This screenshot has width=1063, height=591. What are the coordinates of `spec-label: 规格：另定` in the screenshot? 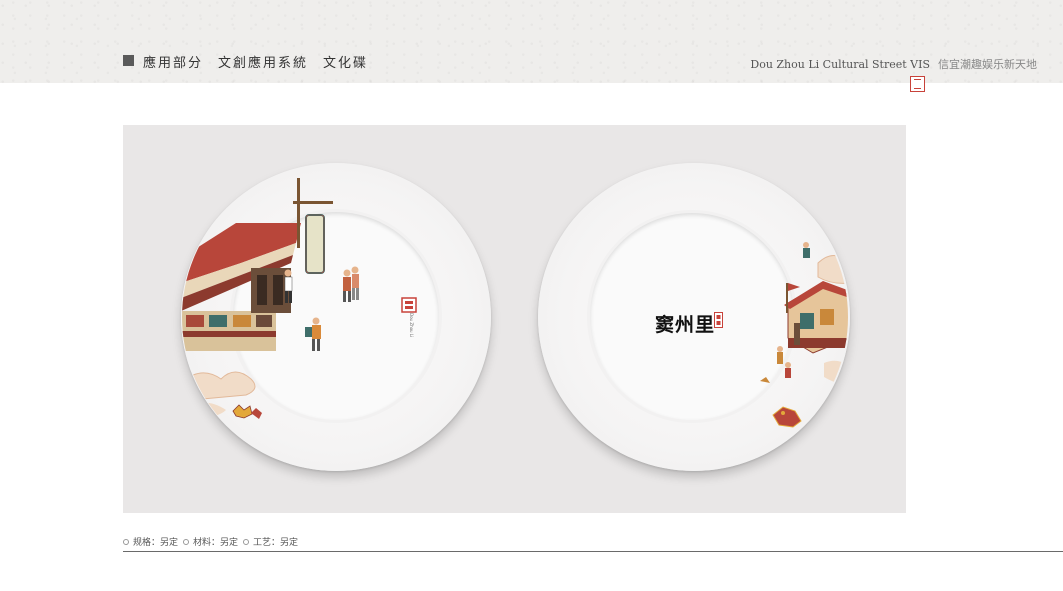 It's located at (156, 543).